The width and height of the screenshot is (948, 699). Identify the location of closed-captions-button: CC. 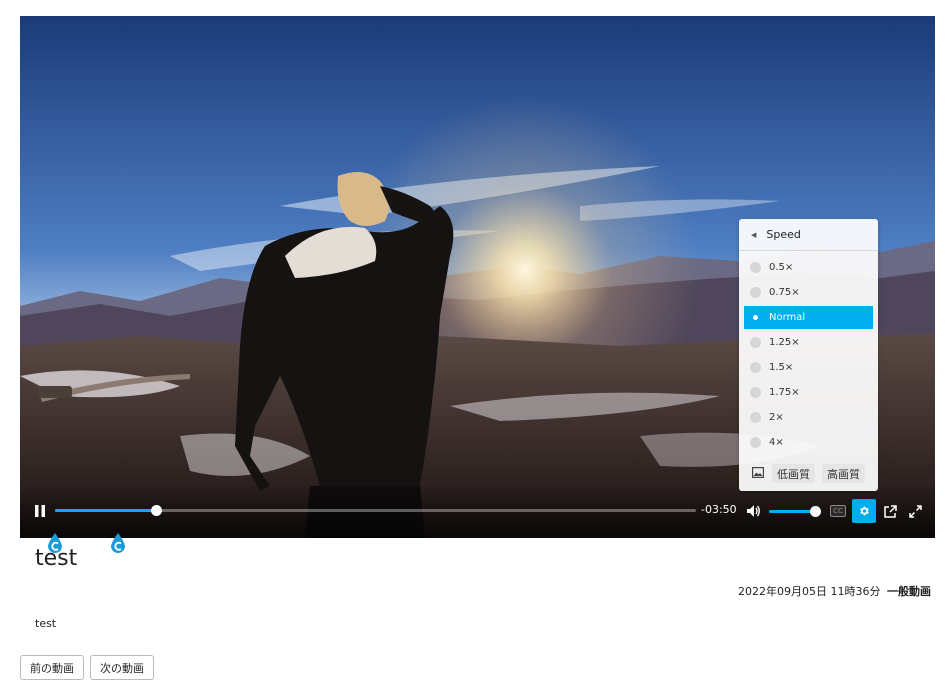
(838, 511).